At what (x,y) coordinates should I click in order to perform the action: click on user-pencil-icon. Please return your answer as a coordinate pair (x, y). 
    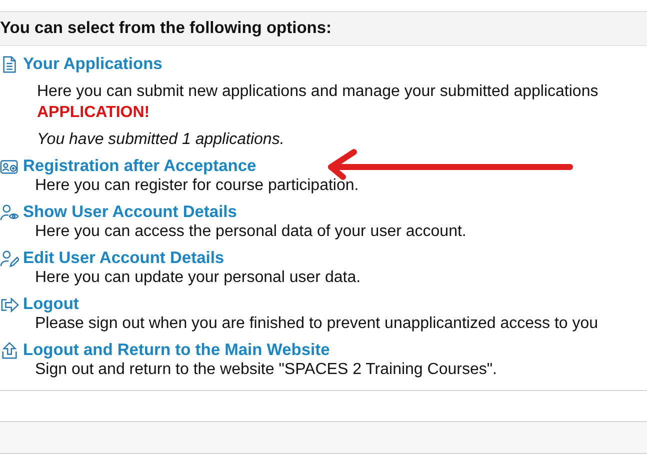
    Looking at the image, I should click on (9, 258).